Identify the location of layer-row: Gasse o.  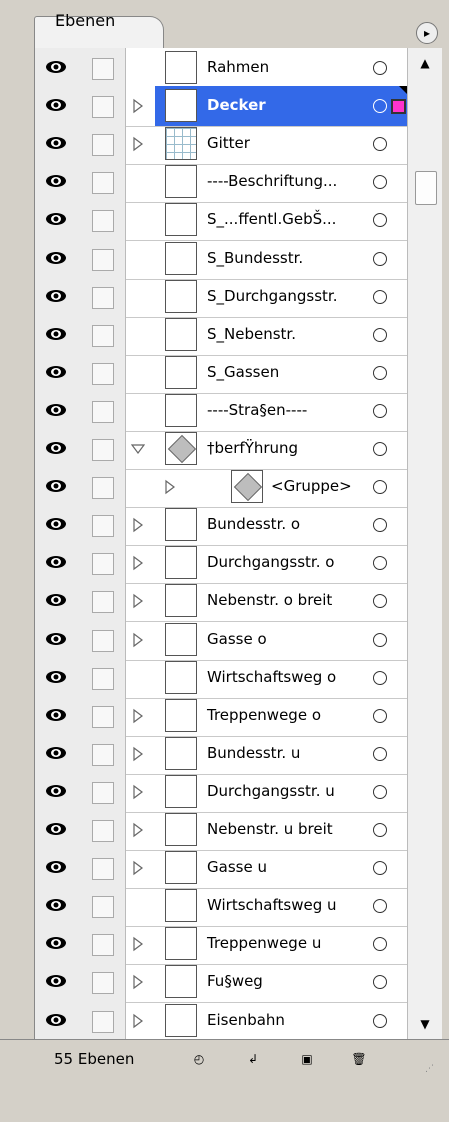
(221, 640).